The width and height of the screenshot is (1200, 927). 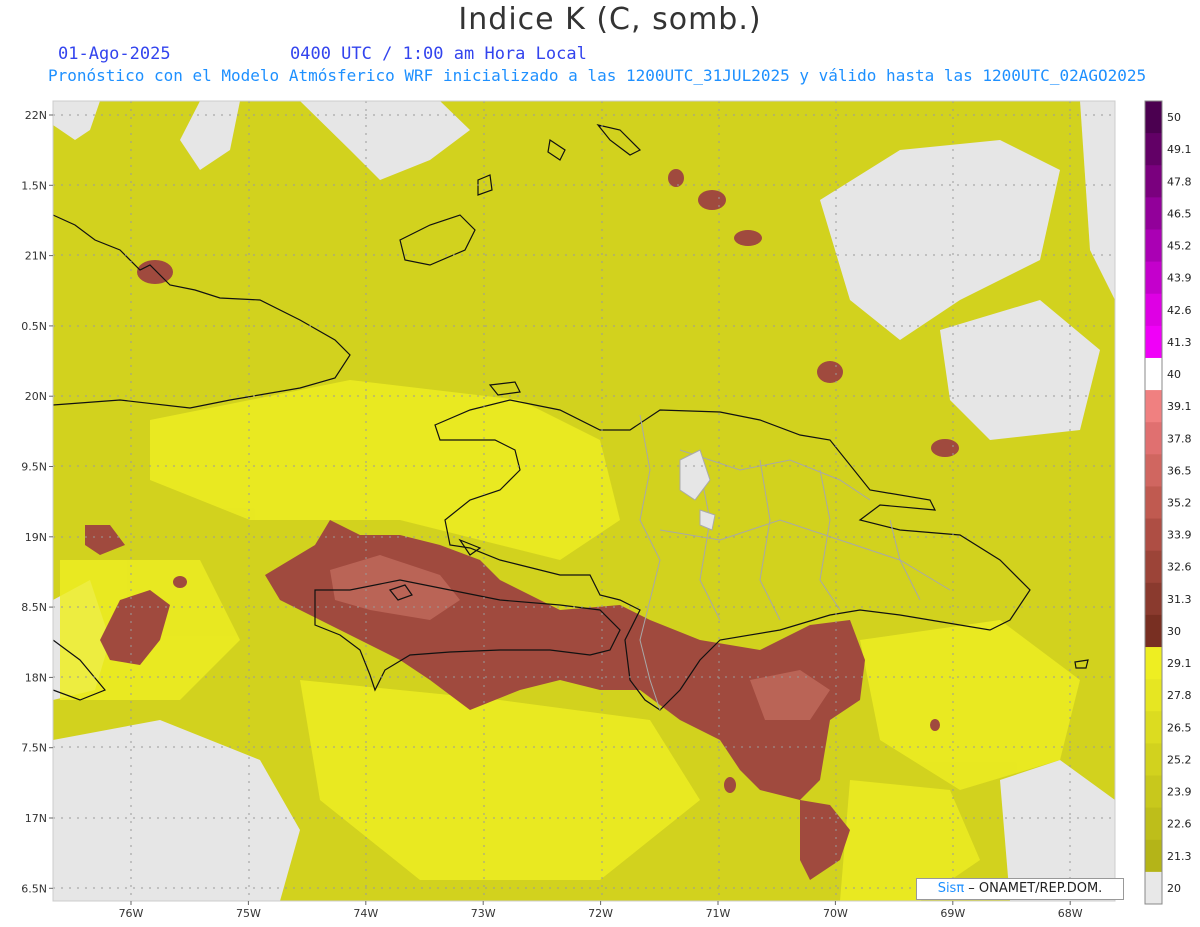 What do you see at coordinates (1179, 695) in the screenshot?
I see `colorbar-label: 27.8` at bounding box center [1179, 695].